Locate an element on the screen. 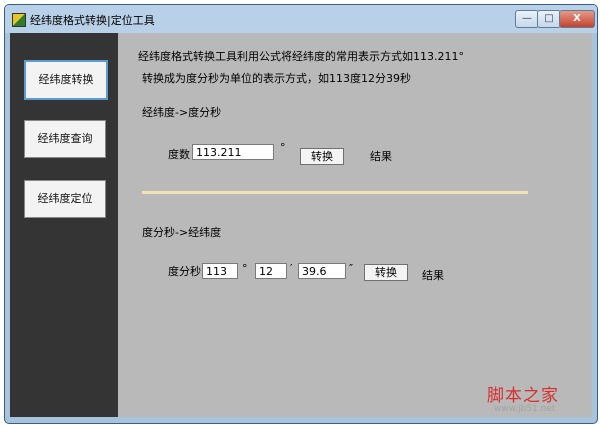 The height and width of the screenshot is (426, 600). site-watermark: 脚本之家 is located at coordinates (523, 396).